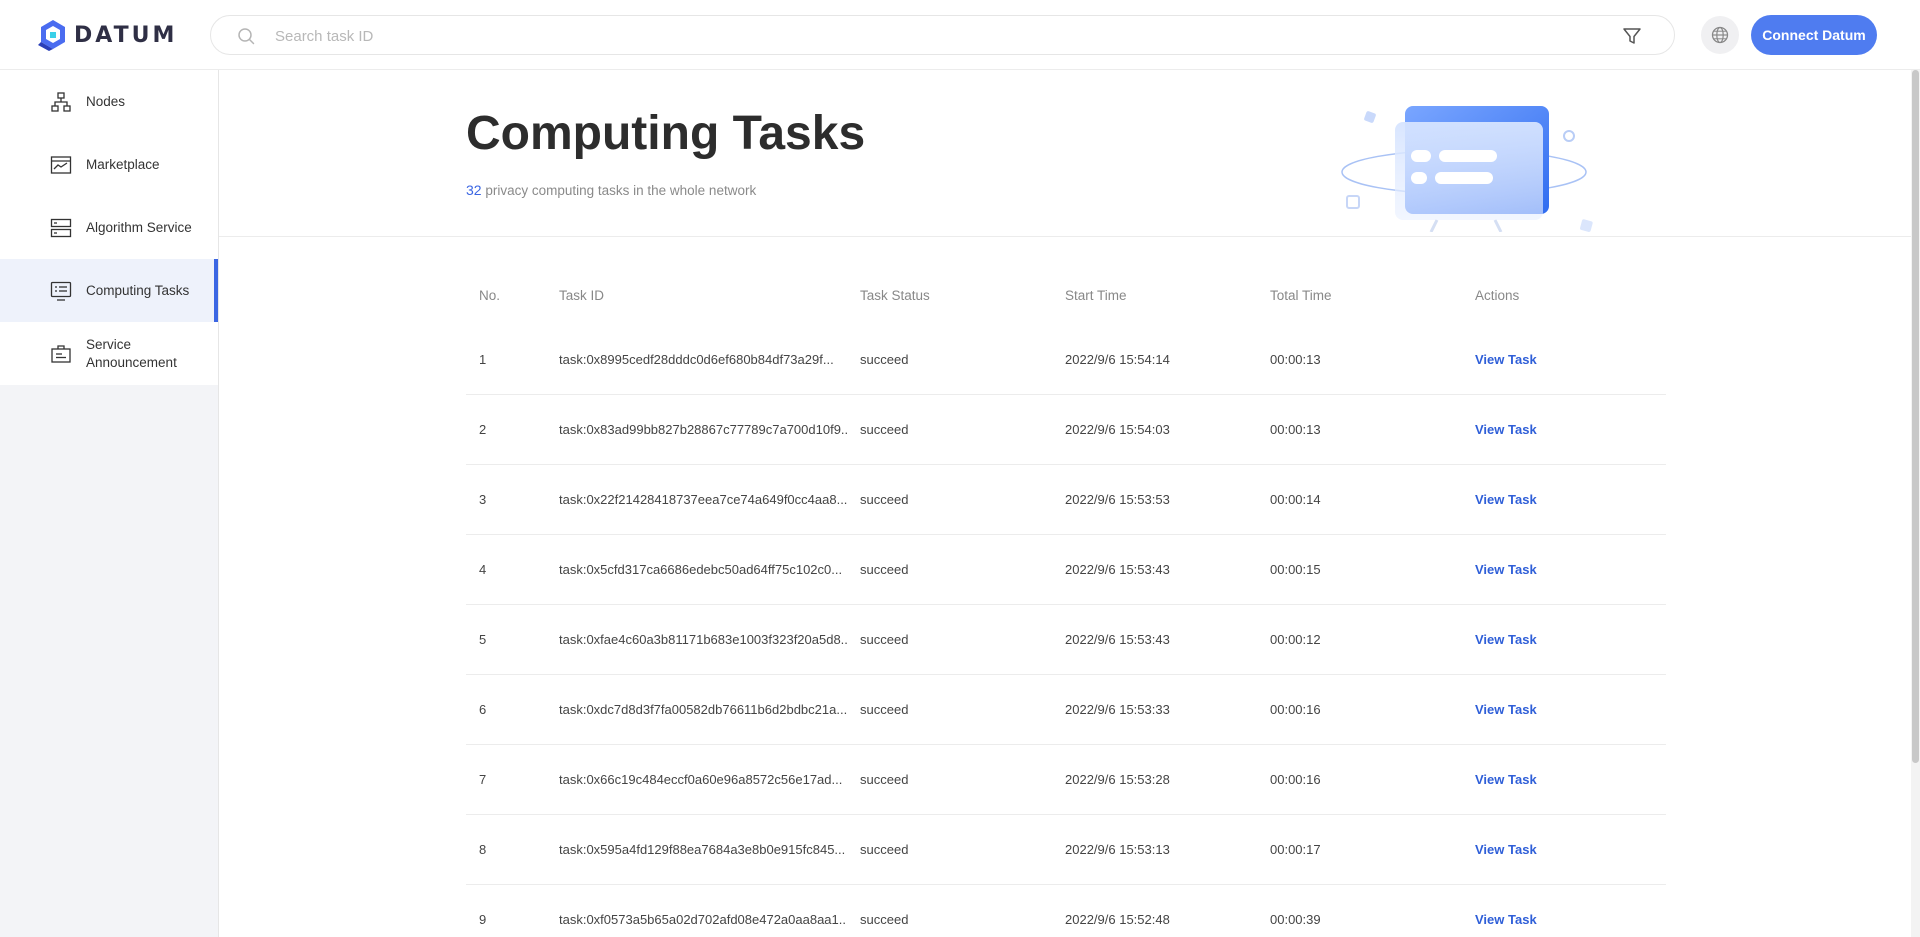  I want to click on search-bar, so click(942, 35).